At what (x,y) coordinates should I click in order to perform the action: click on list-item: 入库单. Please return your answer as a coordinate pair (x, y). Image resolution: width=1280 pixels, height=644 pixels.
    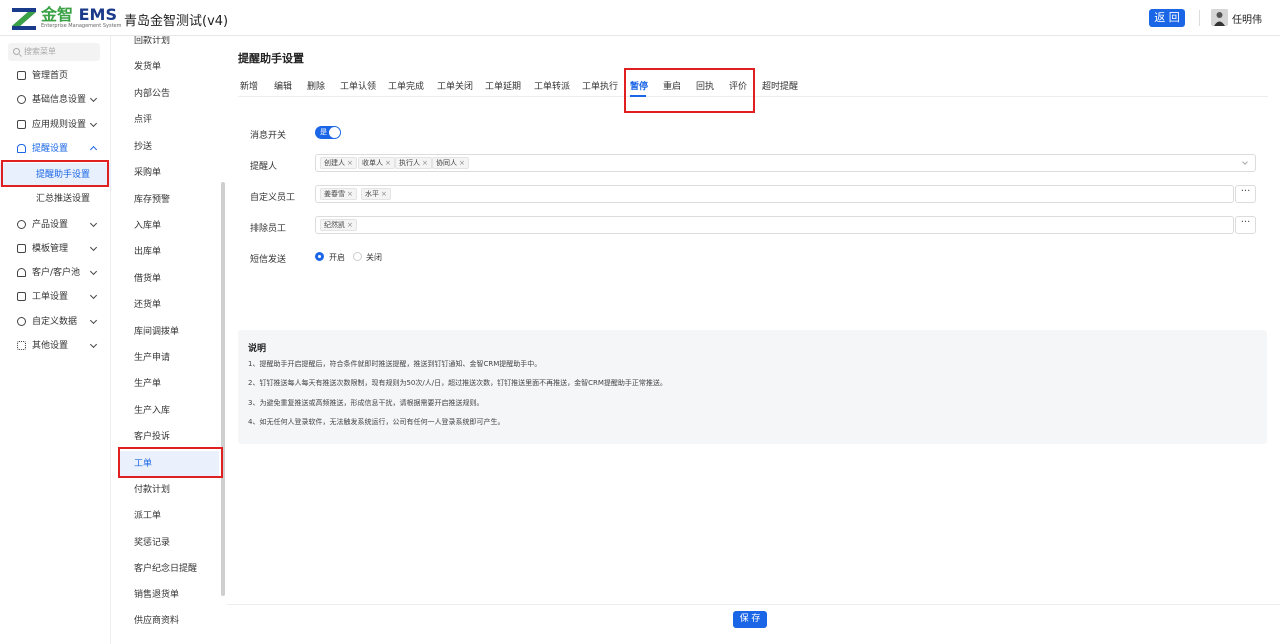
    Looking at the image, I should click on (169, 226).